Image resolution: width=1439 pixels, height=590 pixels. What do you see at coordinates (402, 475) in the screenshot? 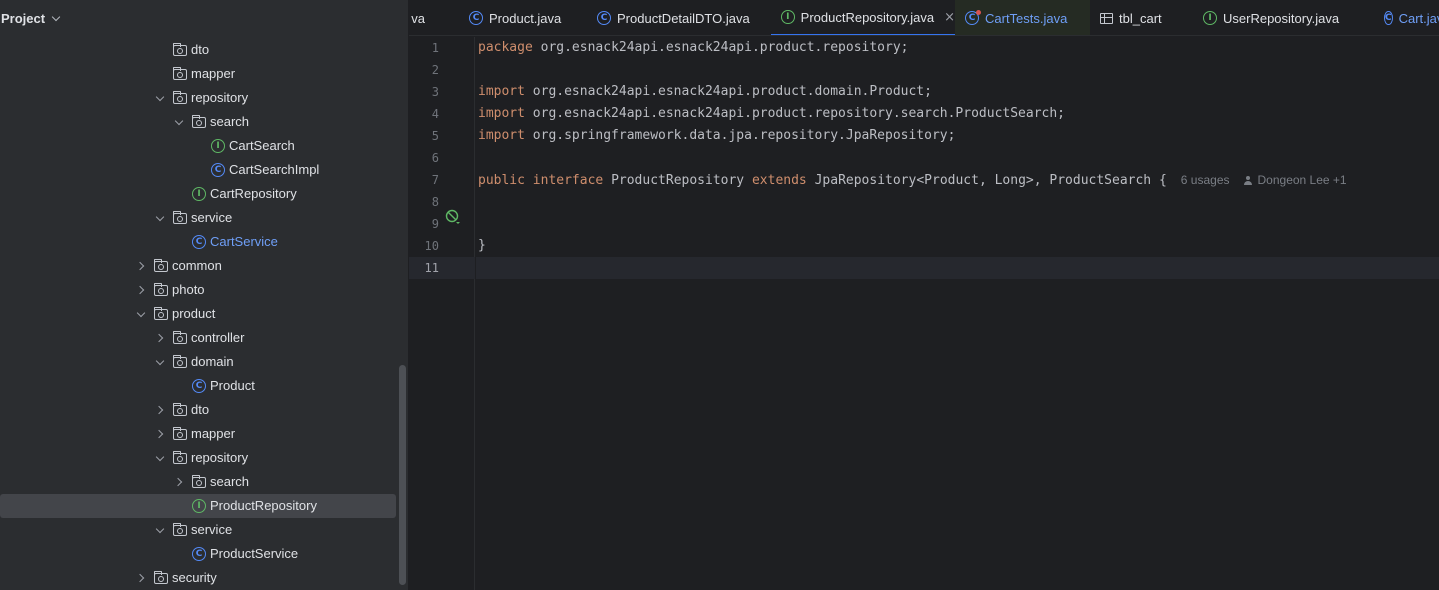
I see `tree-scrollbar` at bounding box center [402, 475].